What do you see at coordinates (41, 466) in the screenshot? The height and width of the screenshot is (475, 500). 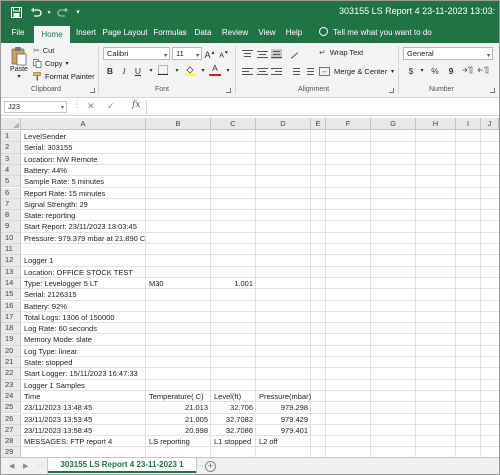 I see `sheet-tabs-more-icon: ⋯` at bounding box center [41, 466].